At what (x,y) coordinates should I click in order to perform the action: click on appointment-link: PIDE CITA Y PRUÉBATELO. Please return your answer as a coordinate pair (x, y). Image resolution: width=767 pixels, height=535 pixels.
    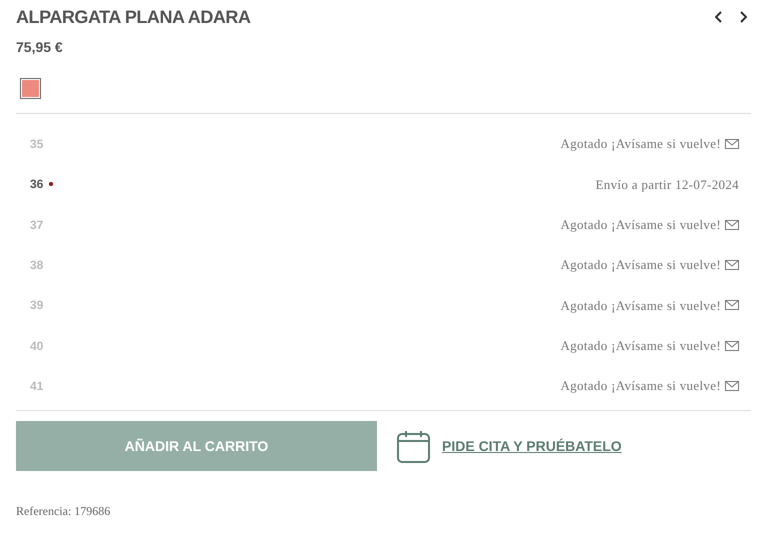
    Looking at the image, I should click on (532, 446).